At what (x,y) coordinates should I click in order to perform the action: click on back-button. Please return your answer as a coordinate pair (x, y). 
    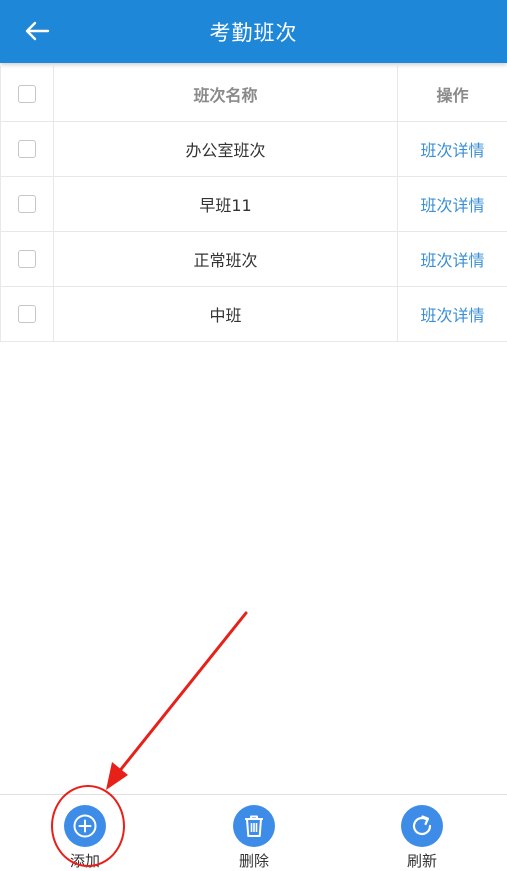
    Looking at the image, I should click on (37, 31).